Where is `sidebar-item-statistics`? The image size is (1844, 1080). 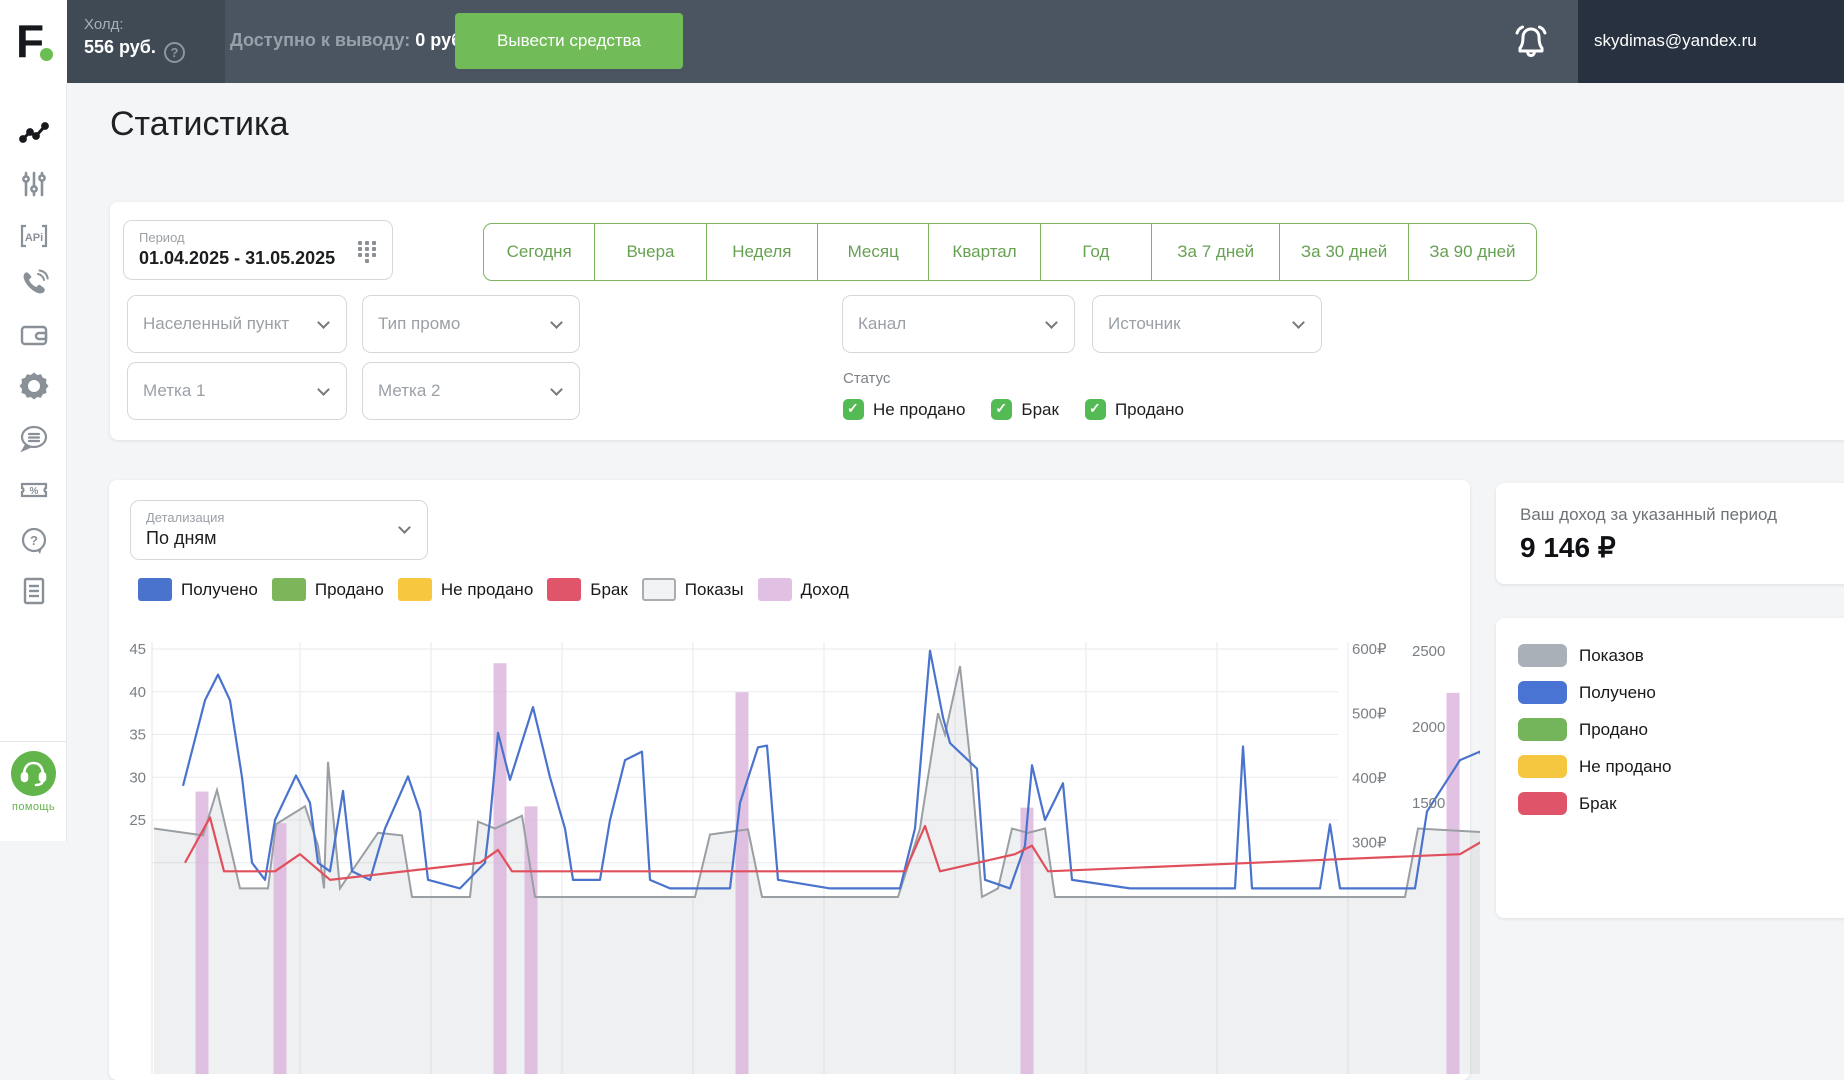 sidebar-item-statistics is located at coordinates (34, 133).